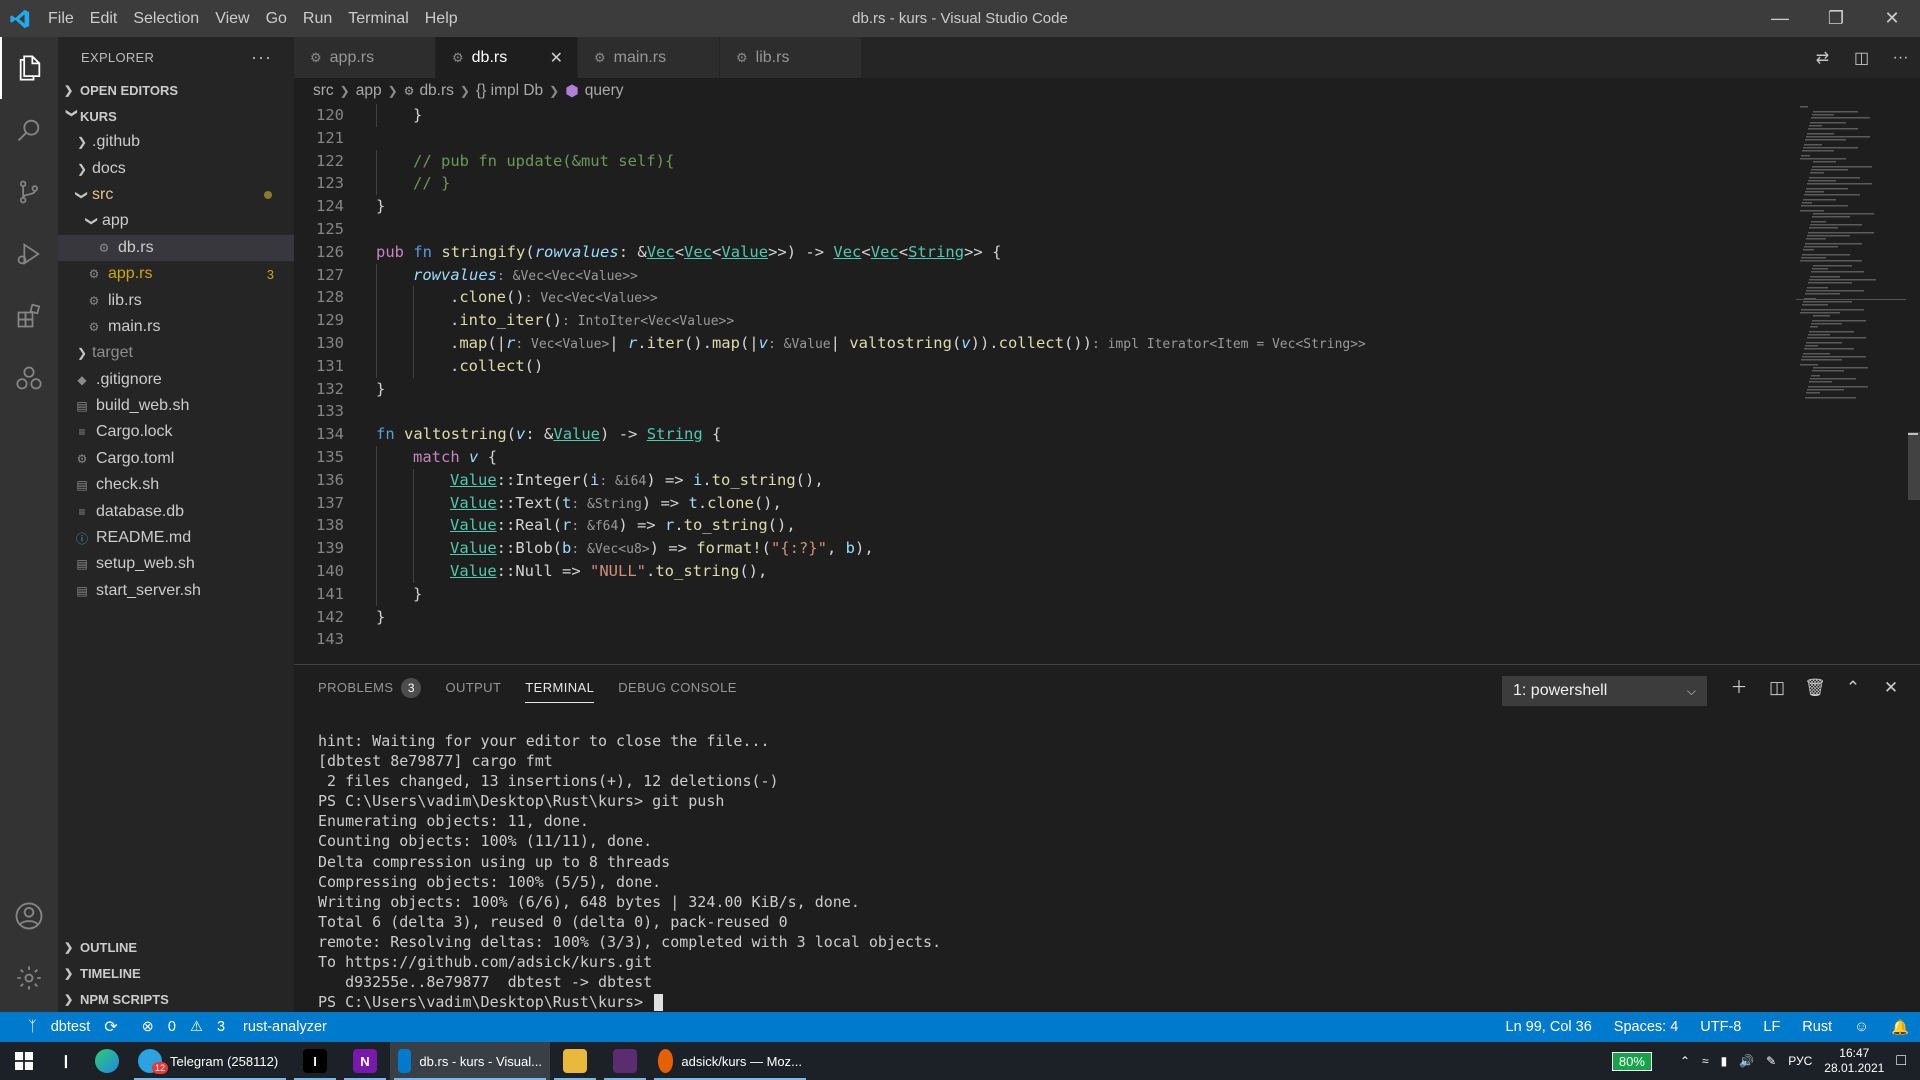  I want to click on sync-icon: ⟳, so click(110, 1027).